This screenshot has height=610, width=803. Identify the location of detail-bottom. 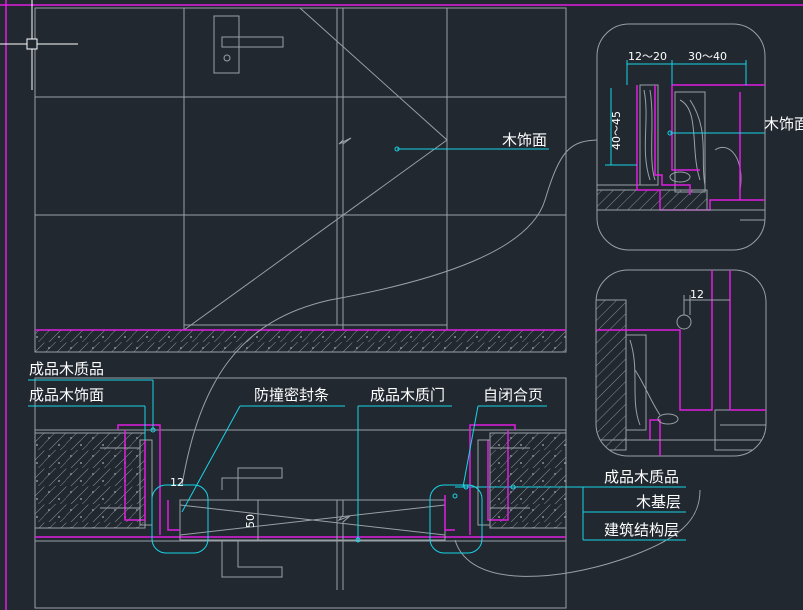
(681, 363).